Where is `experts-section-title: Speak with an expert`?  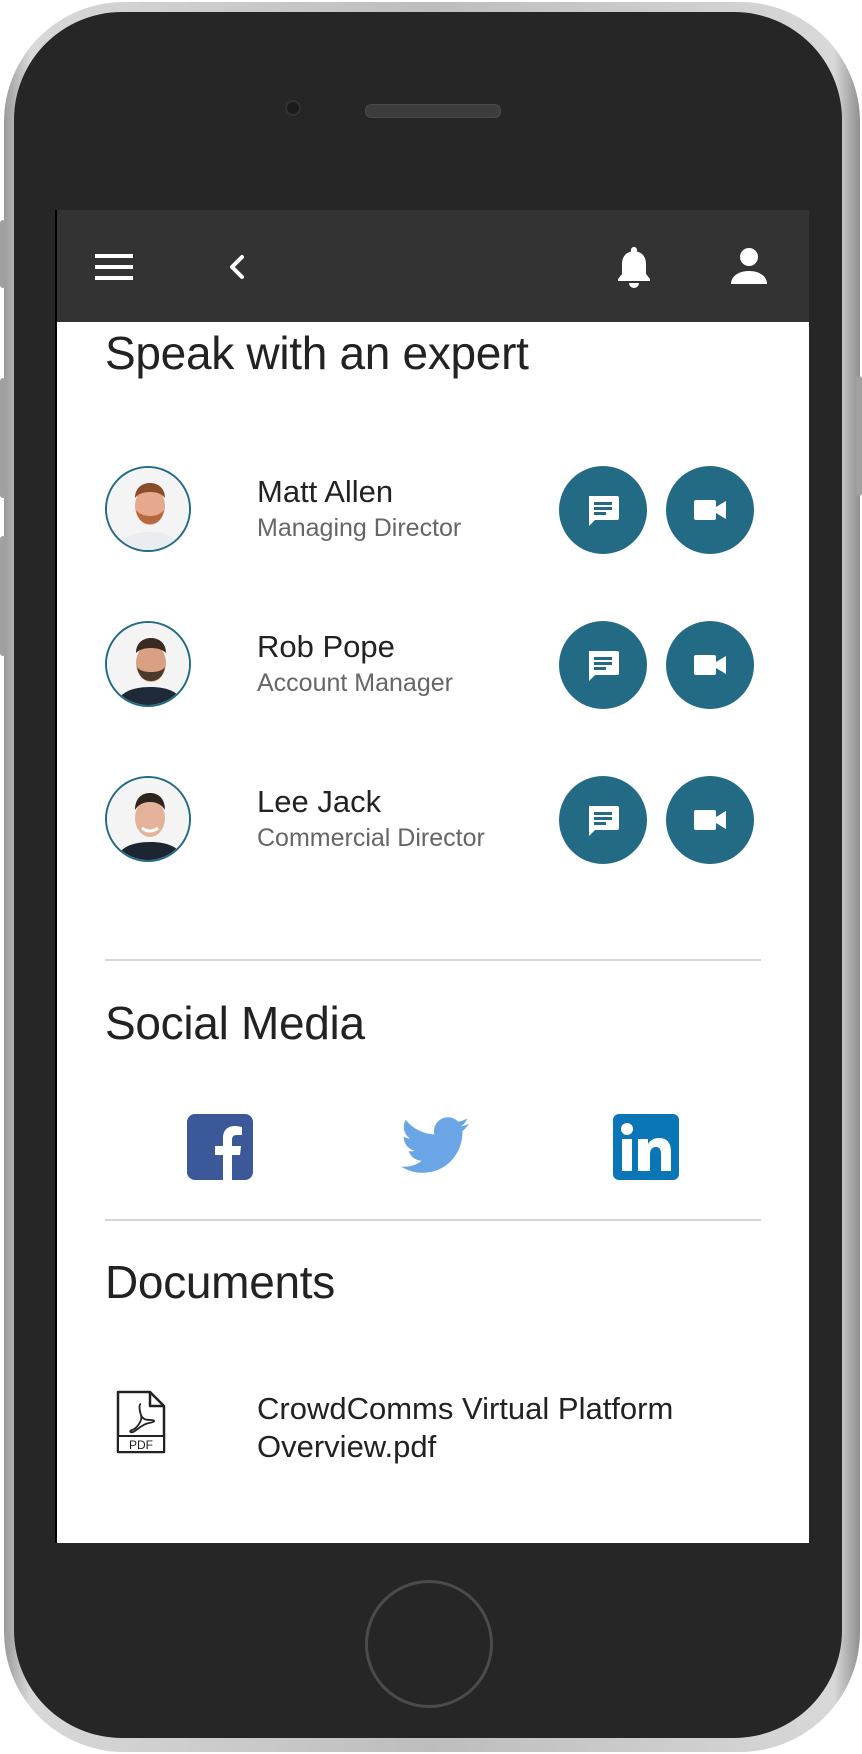
experts-section-title: Speak with an expert is located at coordinates (317, 353).